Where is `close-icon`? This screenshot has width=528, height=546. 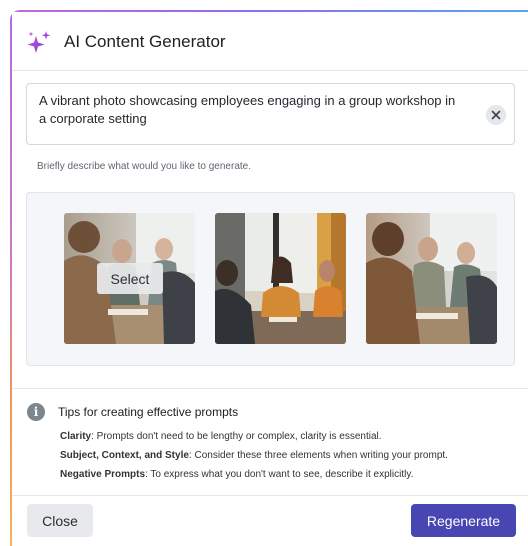 close-icon is located at coordinates (496, 115).